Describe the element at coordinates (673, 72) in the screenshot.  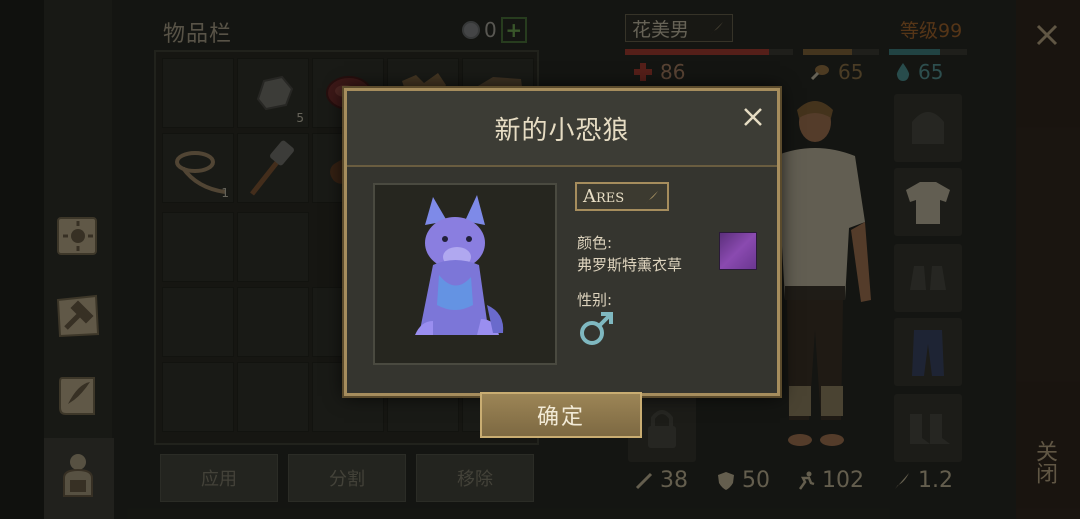
I see `health-value: 86` at that location.